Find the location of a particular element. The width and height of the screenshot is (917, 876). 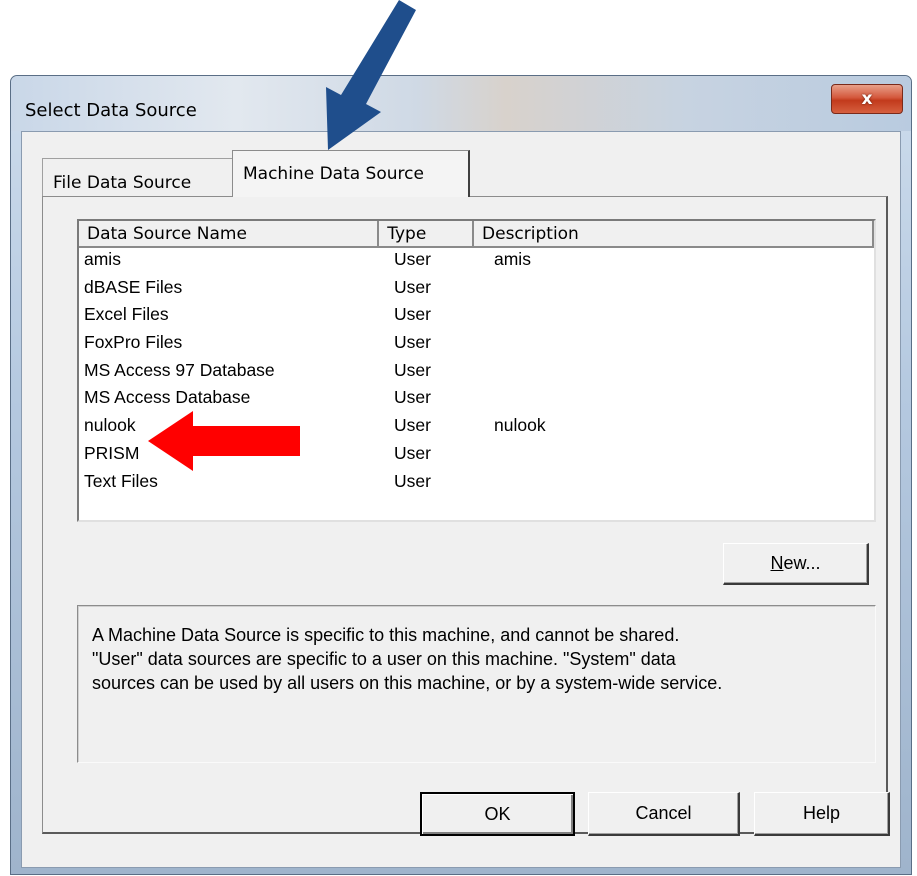

row-name: nulook is located at coordinates (110, 425).